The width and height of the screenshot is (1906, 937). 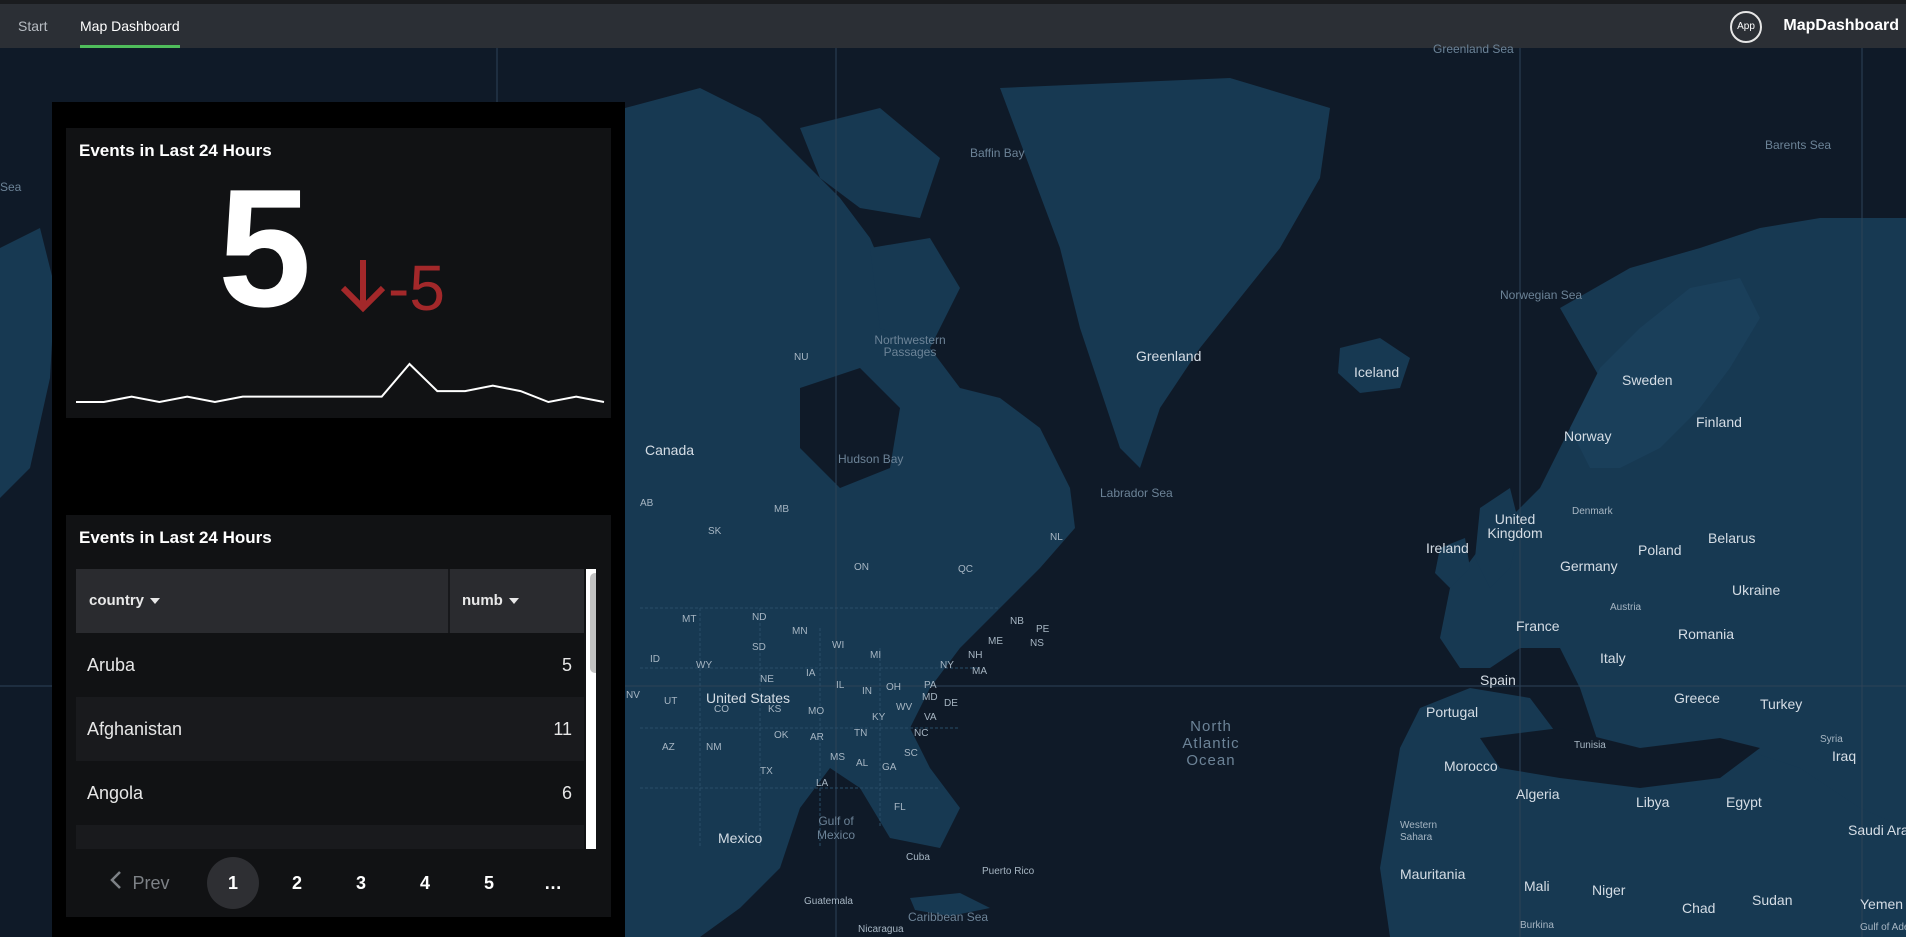 I want to click on map-label-mexico: Mexico, so click(x=740, y=838).